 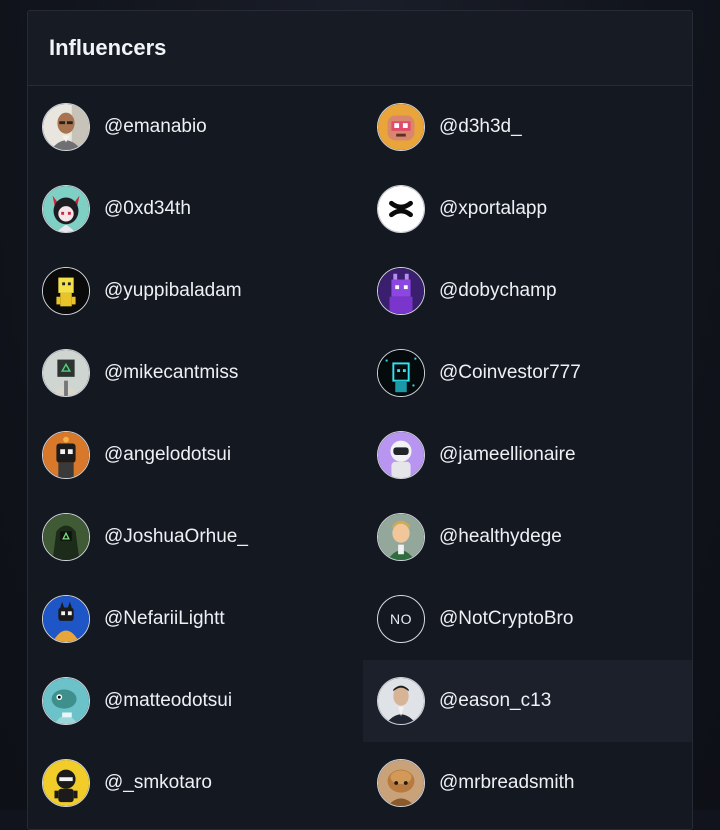 I want to click on cyan-pixel-avatar, so click(x=401, y=373).